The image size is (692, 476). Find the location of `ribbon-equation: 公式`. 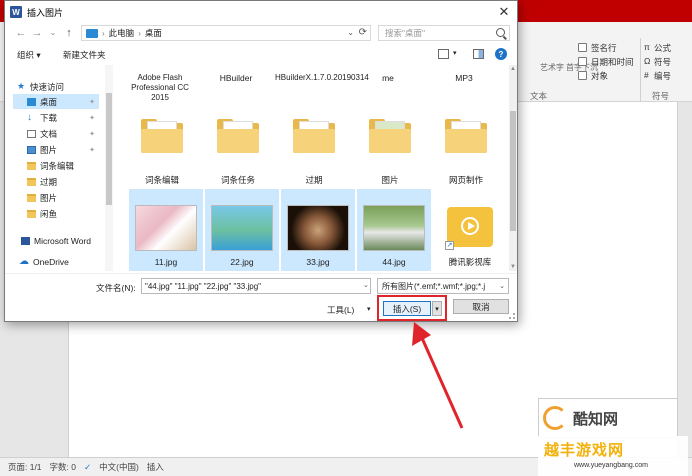

ribbon-equation: 公式 is located at coordinates (662, 48).